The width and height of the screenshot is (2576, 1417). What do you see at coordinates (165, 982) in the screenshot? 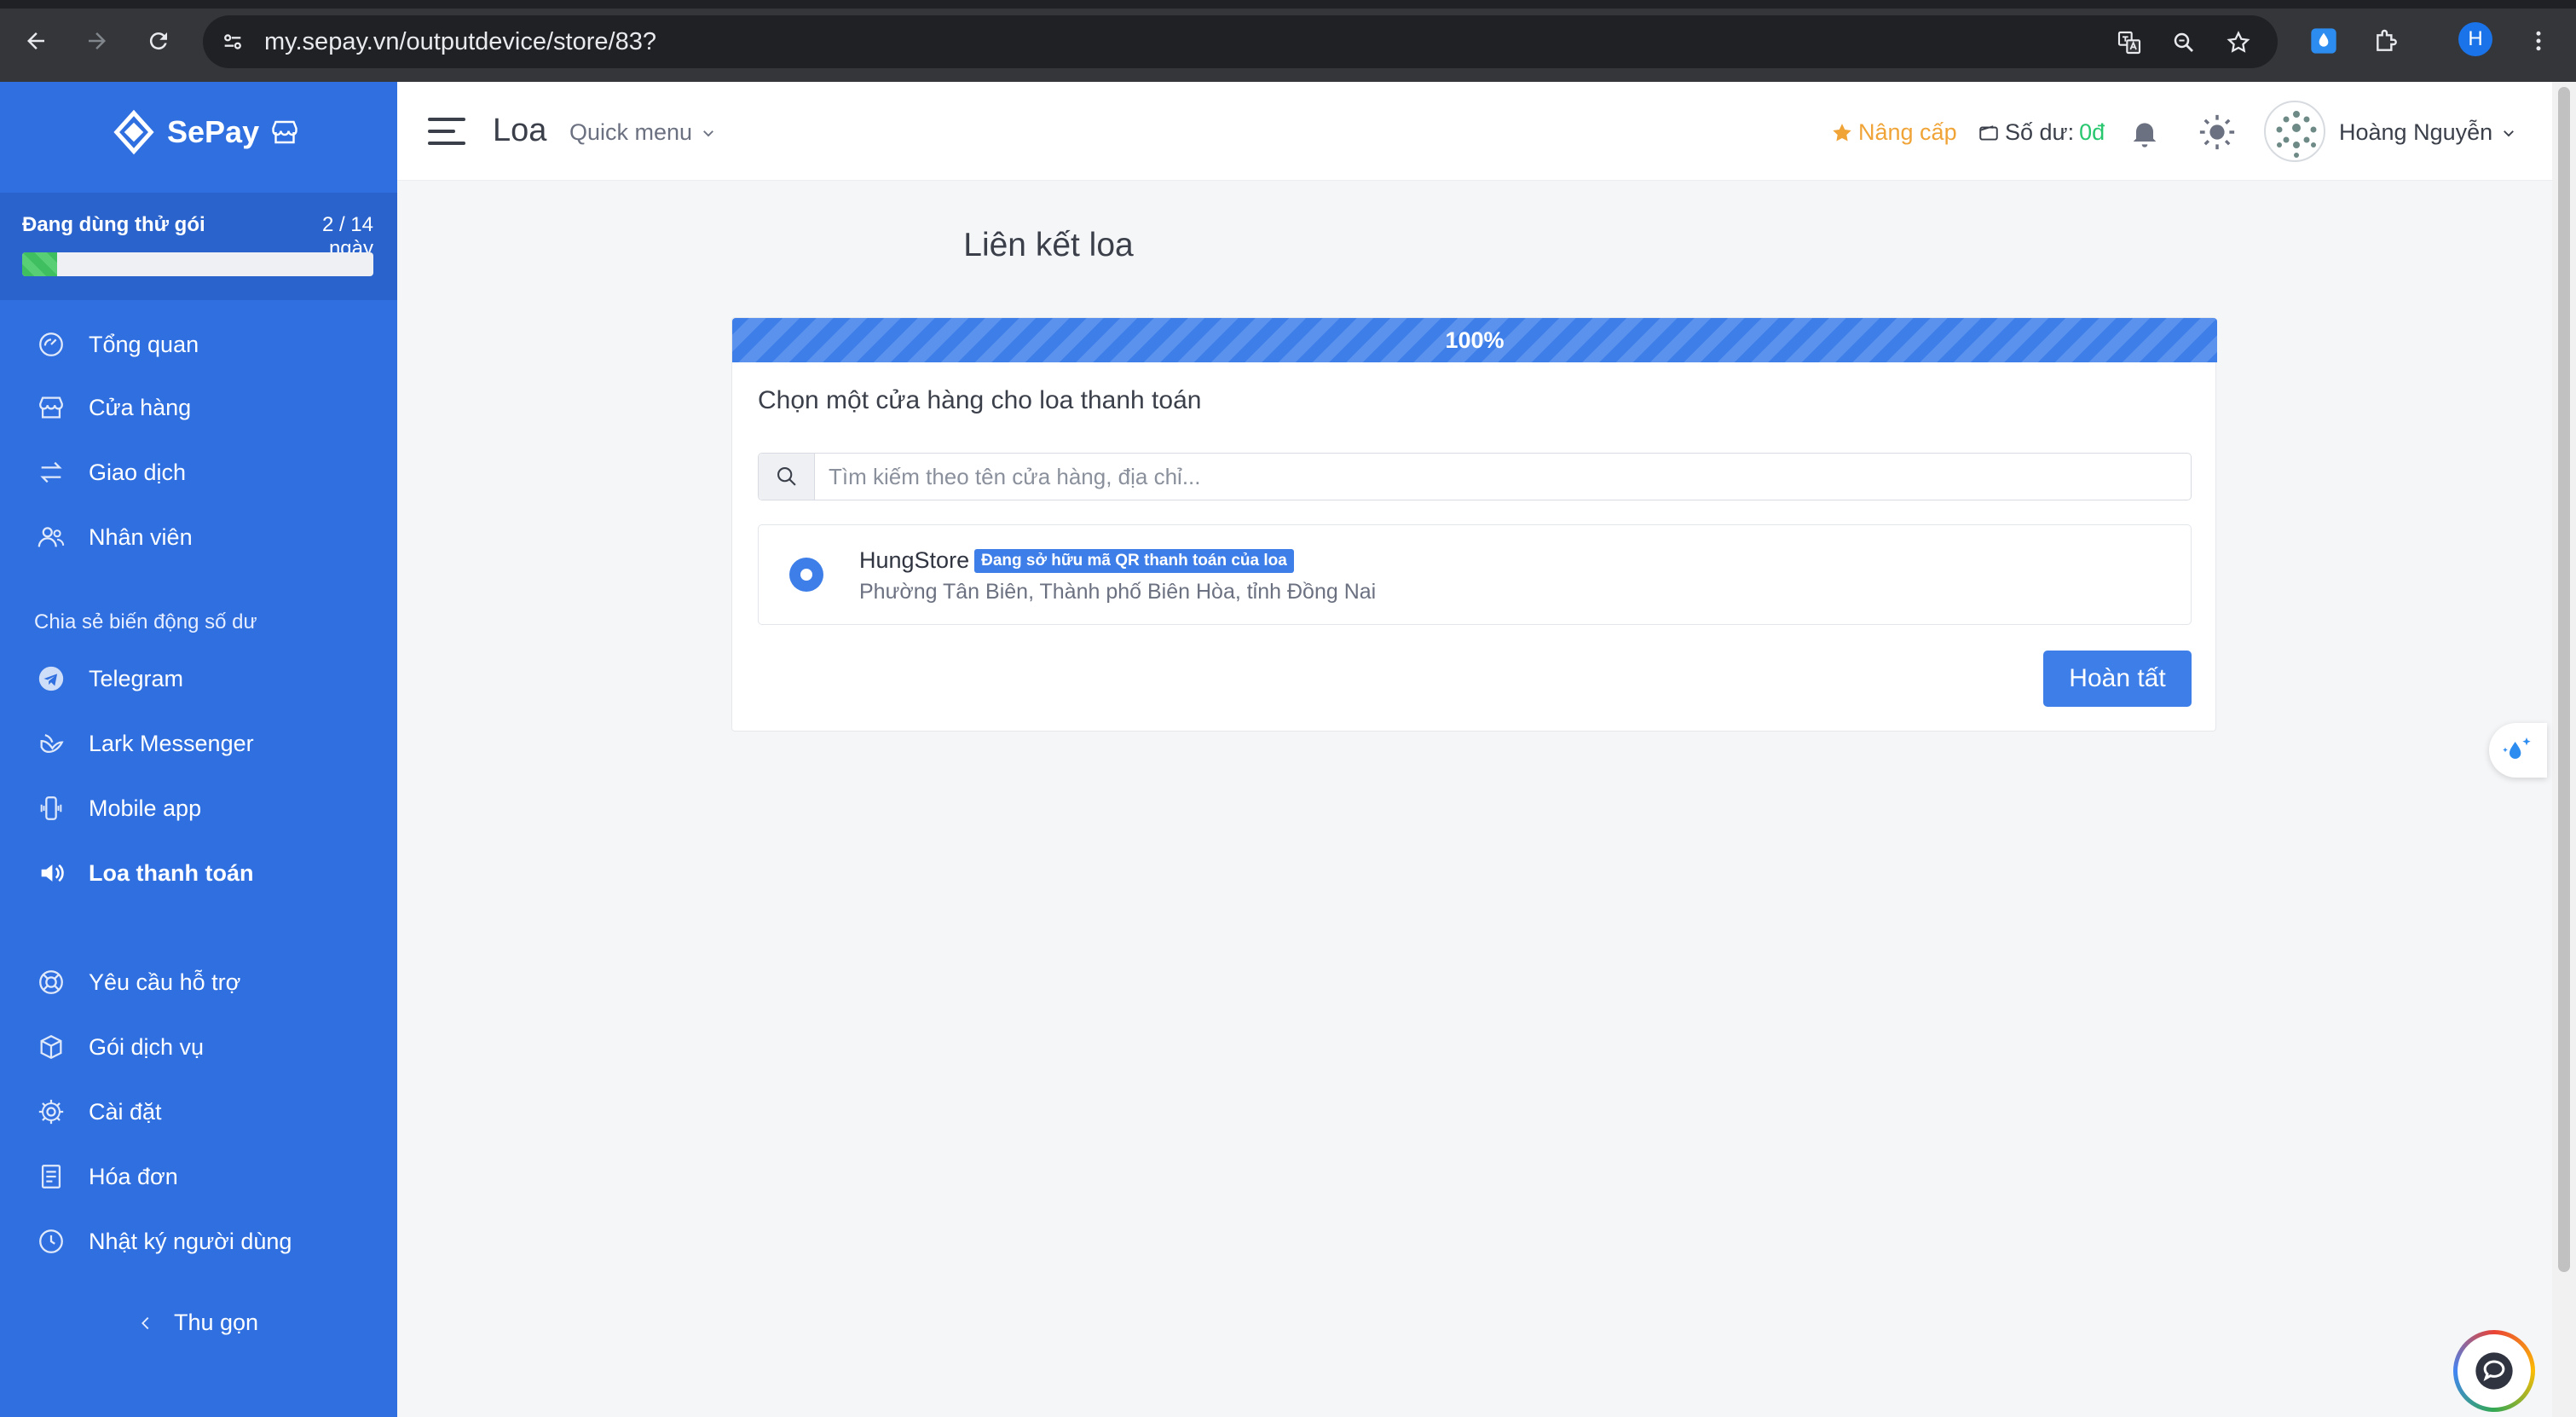
I see `sidebar-item-label: Yêu cầu hỗ trợ` at bounding box center [165, 982].